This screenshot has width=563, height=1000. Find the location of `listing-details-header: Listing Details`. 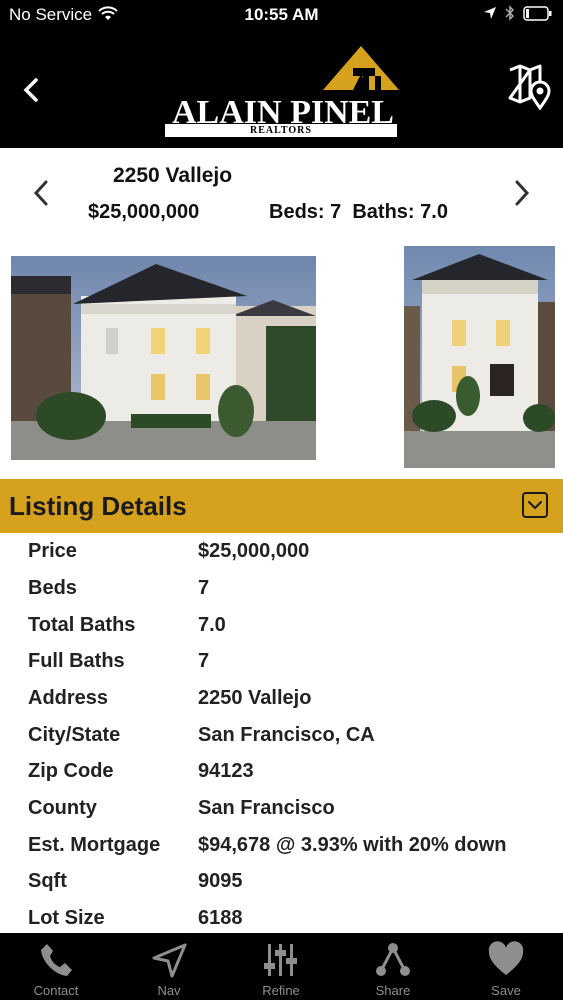

listing-details-header: Listing Details is located at coordinates (281, 506).